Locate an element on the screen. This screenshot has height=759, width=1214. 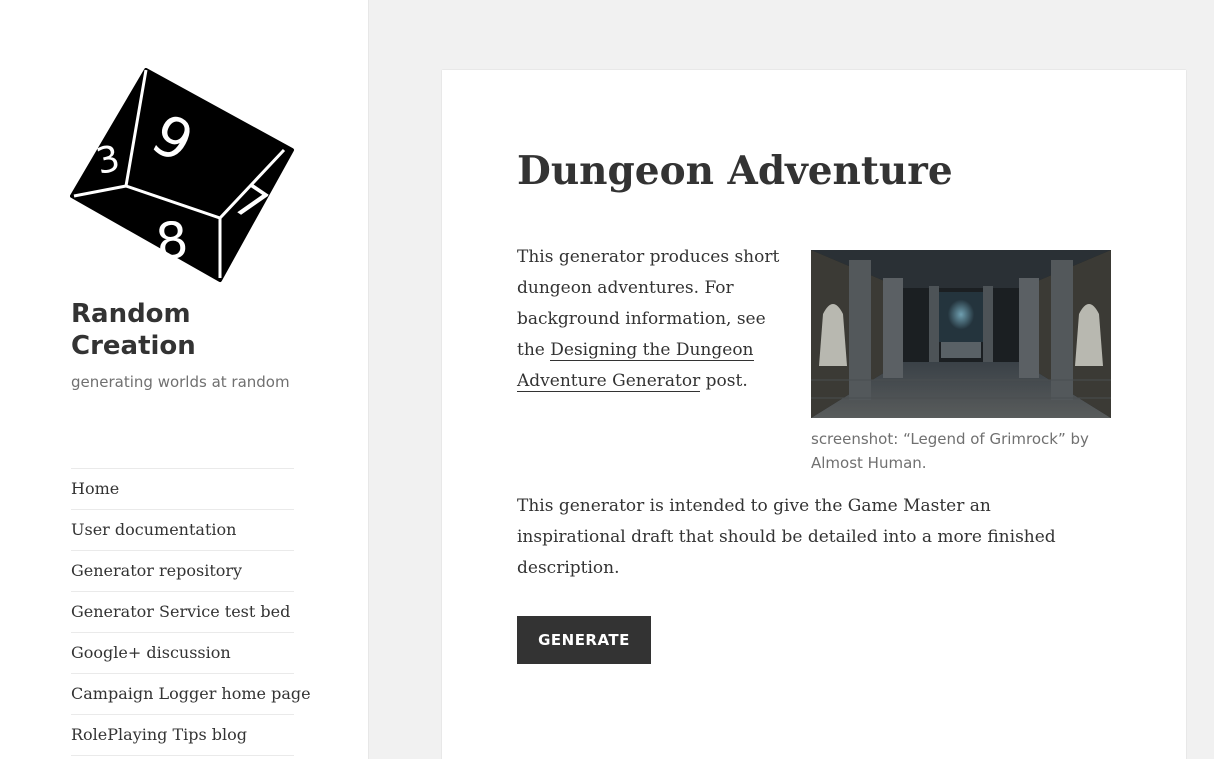
intro-suffix: post. is located at coordinates (726, 381).